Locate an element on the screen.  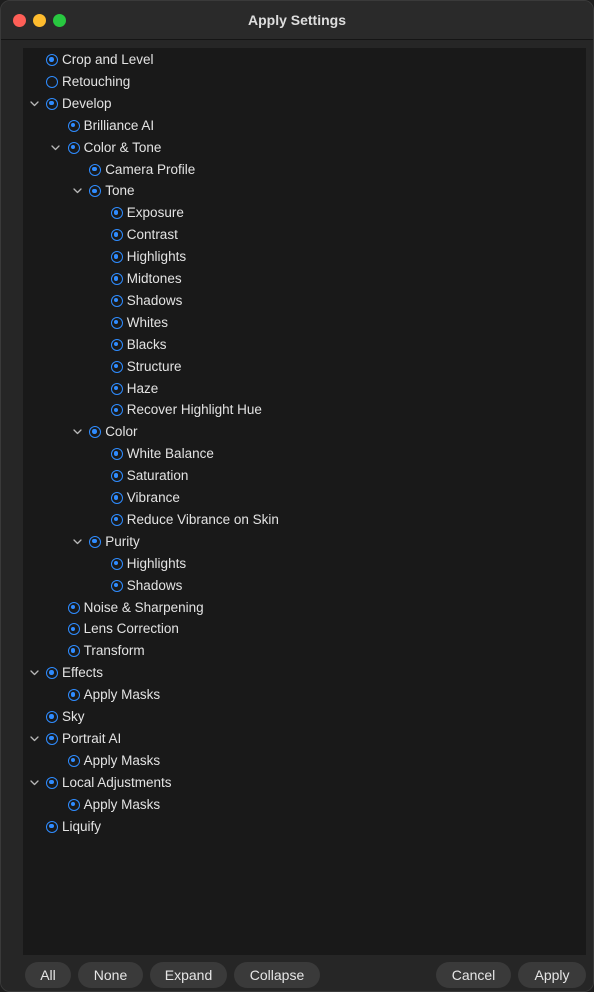
tree-item-label: Develop is located at coordinates (87, 103).